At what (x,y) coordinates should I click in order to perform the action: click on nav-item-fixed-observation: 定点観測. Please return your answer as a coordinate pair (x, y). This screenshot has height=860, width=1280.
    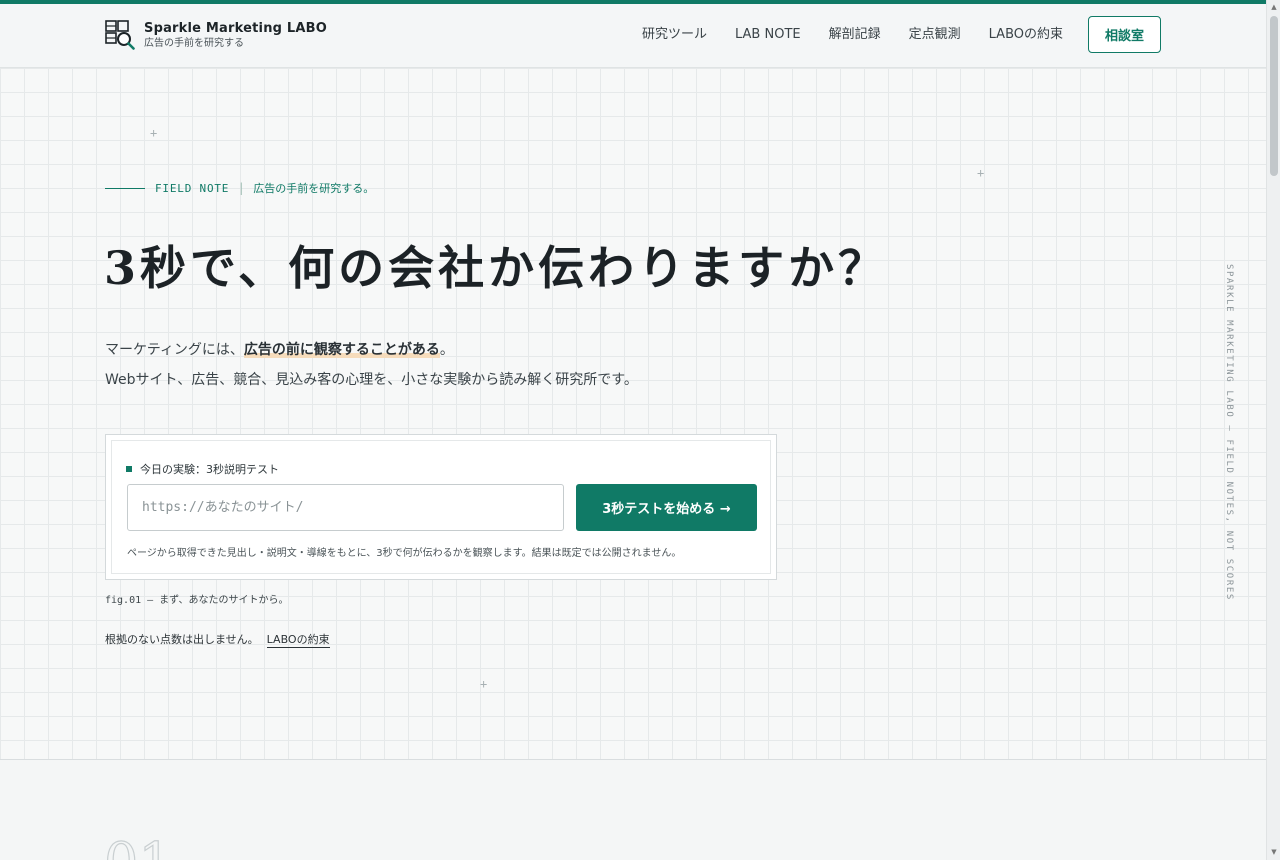
    Looking at the image, I should click on (935, 35).